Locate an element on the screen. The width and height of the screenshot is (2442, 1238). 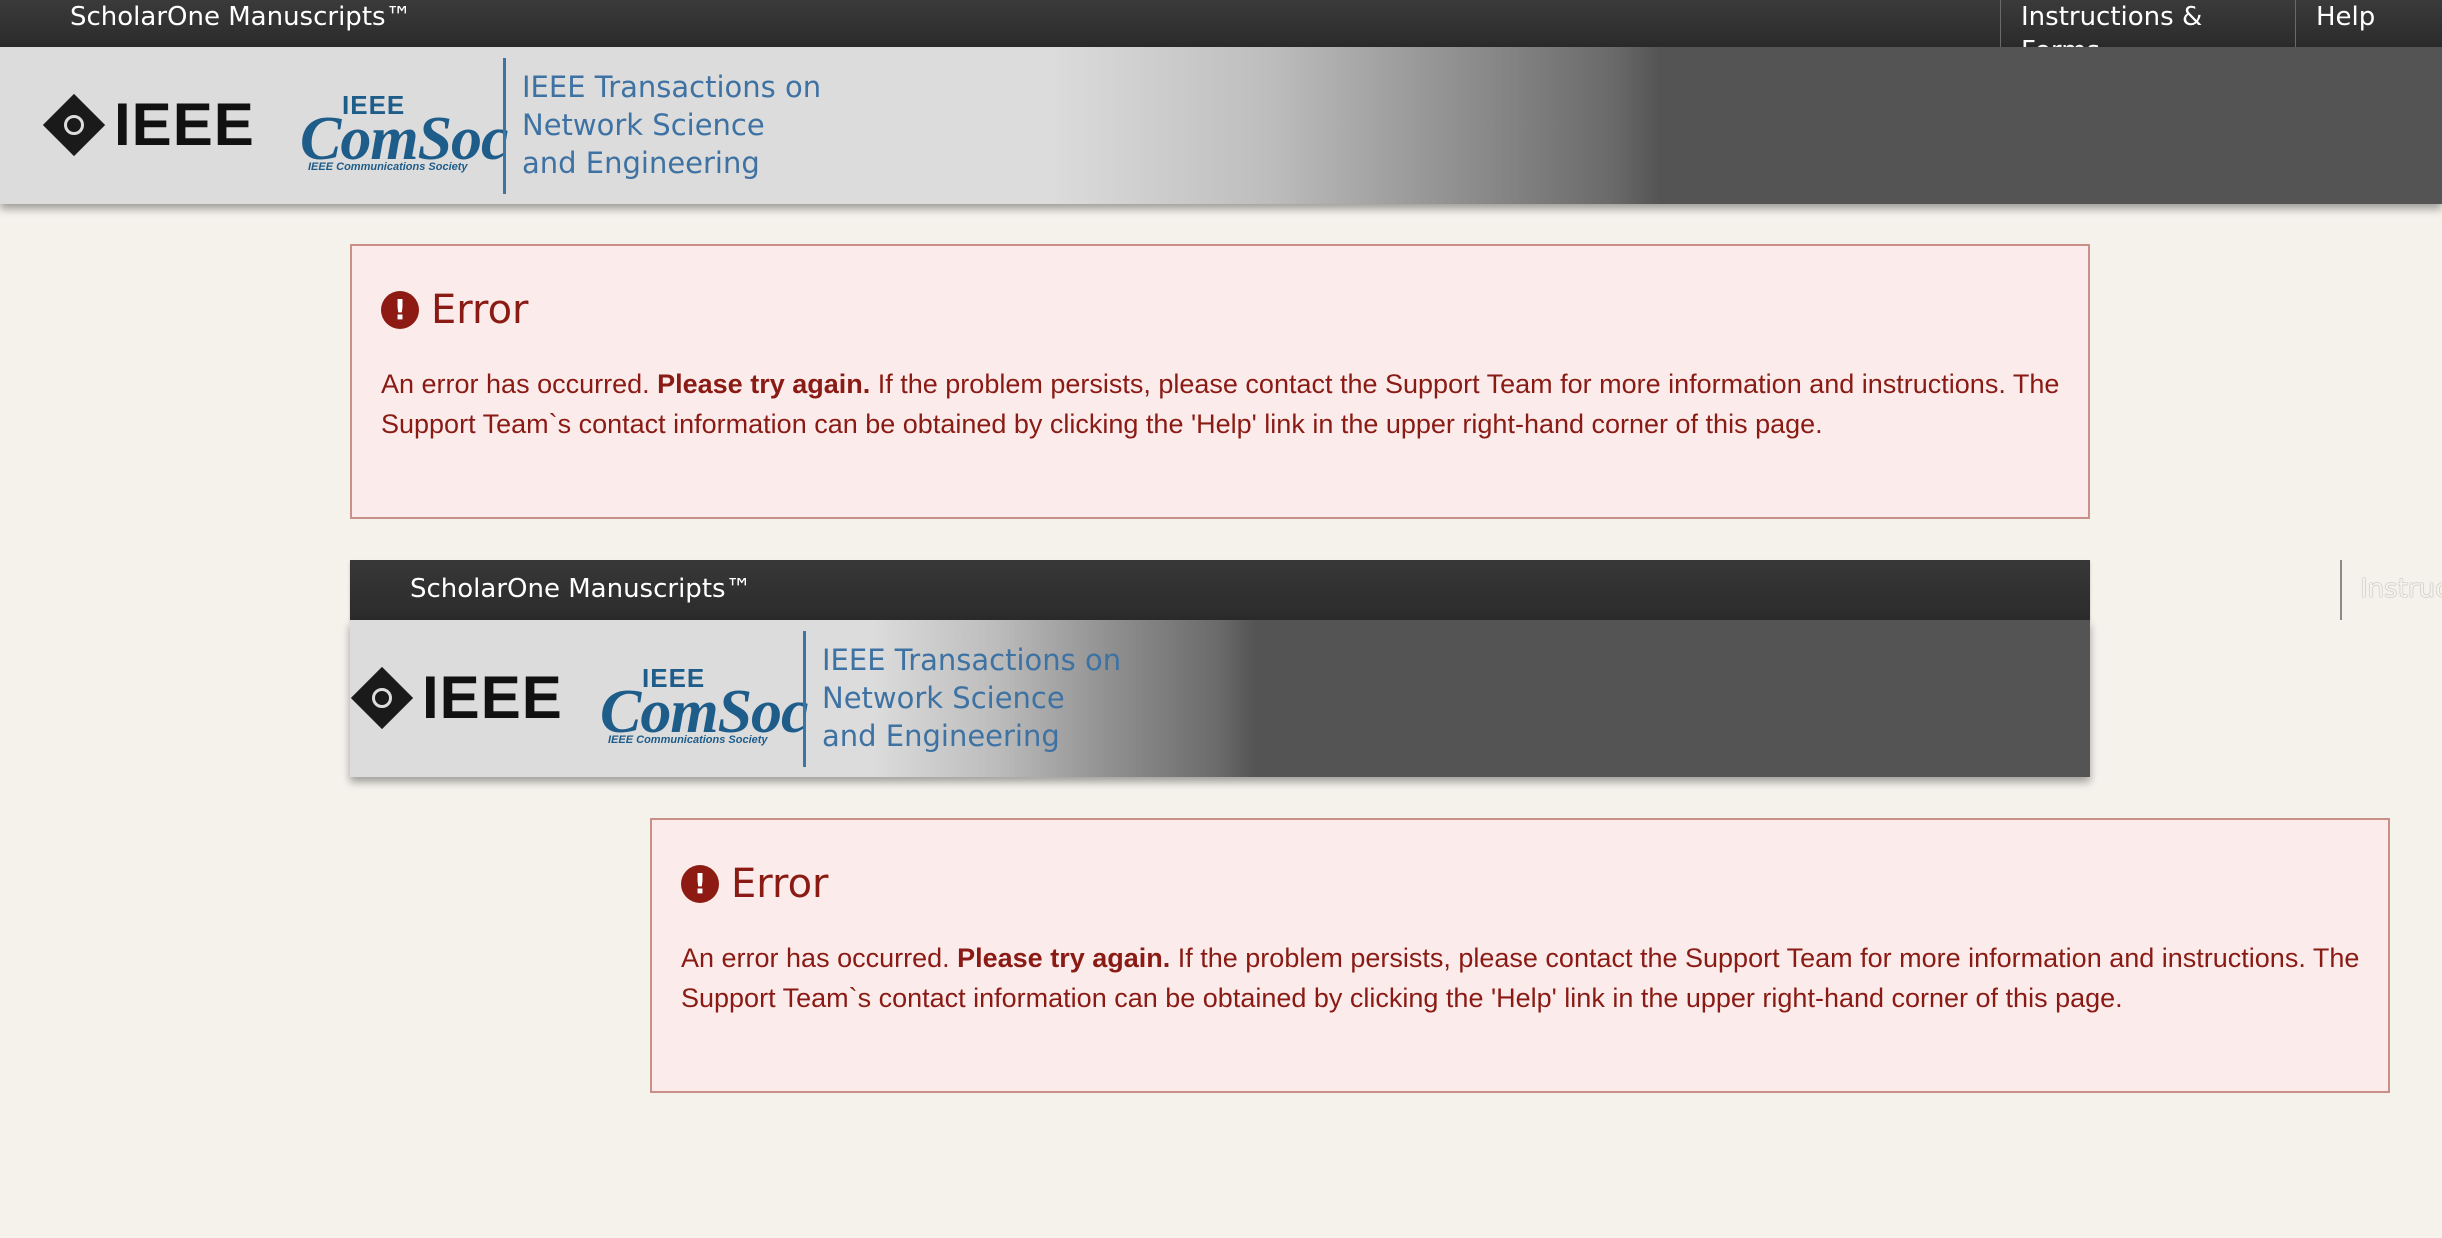
embedded-comsoc-logo: IEEE ComSoc IEEE Communications Society is located at coordinates (704, 710).